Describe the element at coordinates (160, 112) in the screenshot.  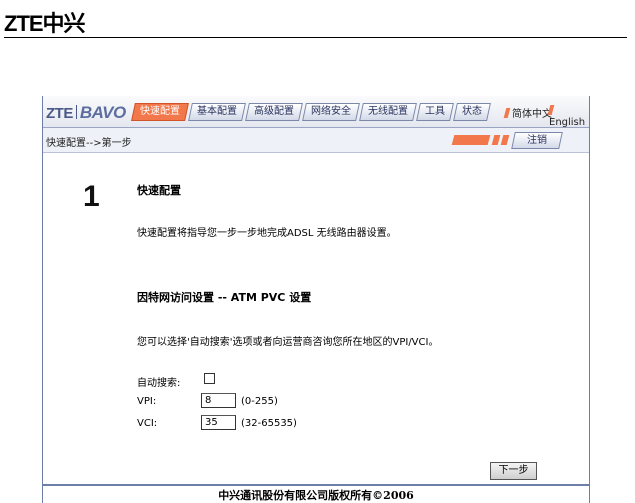
I see `tab-quick-setup: 快速配置` at that location.